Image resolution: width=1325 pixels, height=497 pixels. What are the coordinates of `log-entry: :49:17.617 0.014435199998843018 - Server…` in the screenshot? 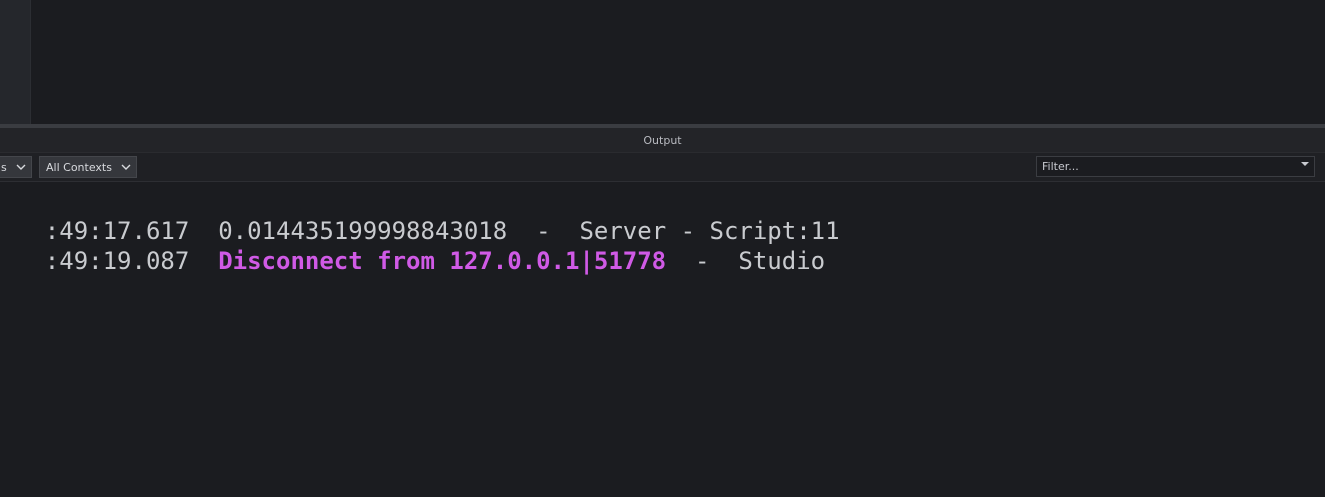 It's located at (420, 215).